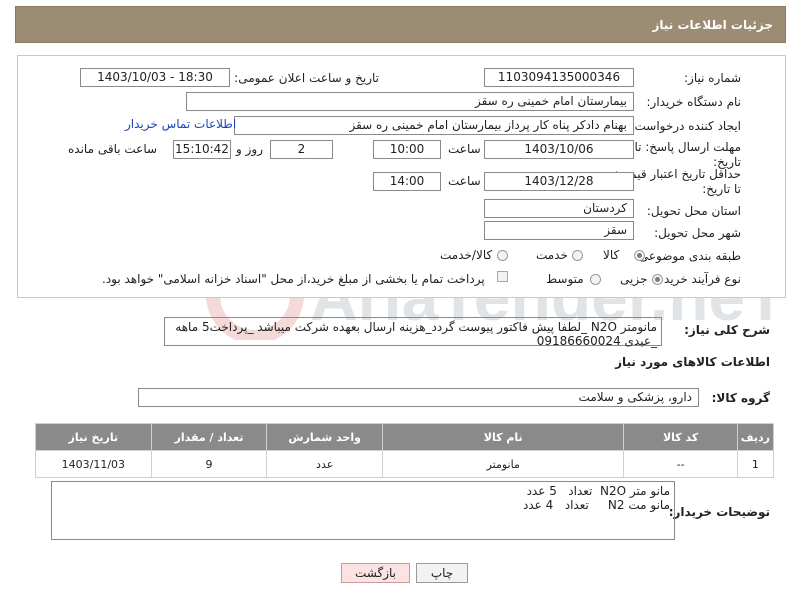 This screenshot has width=789, height=598. Describe the element at coordinates (202, 149) in the screenshot. I see `remaining-time-field: 15:10:42` at that location.